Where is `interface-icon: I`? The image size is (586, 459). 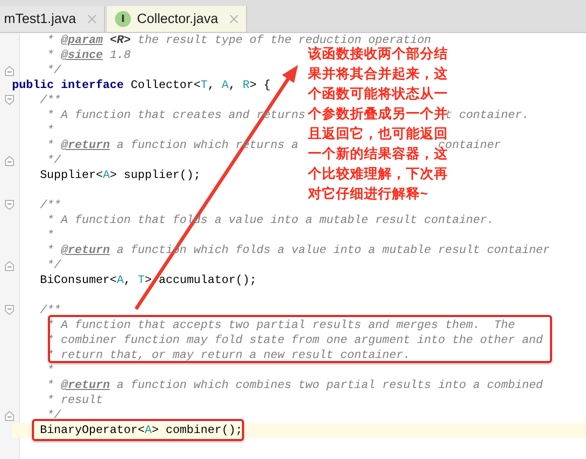
interface-icon: I is located at coordinates (123, 19).